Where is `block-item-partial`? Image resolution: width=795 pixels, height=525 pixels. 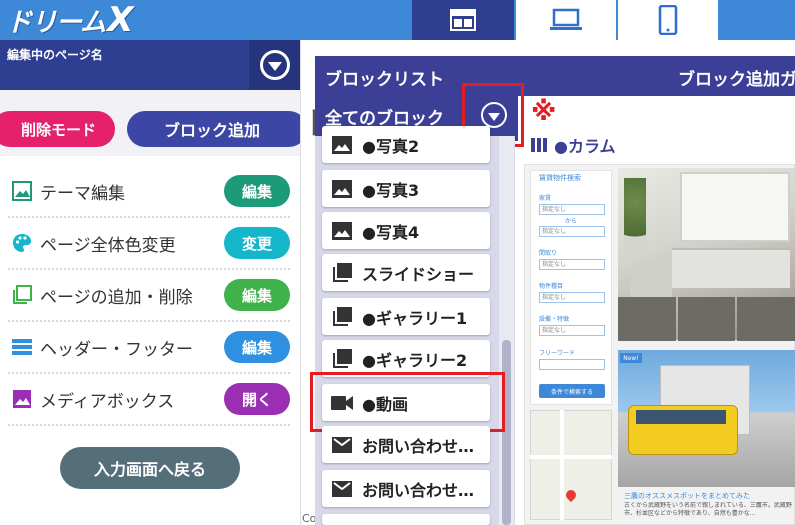 block-item-partial is located at coordinates (406, 519).